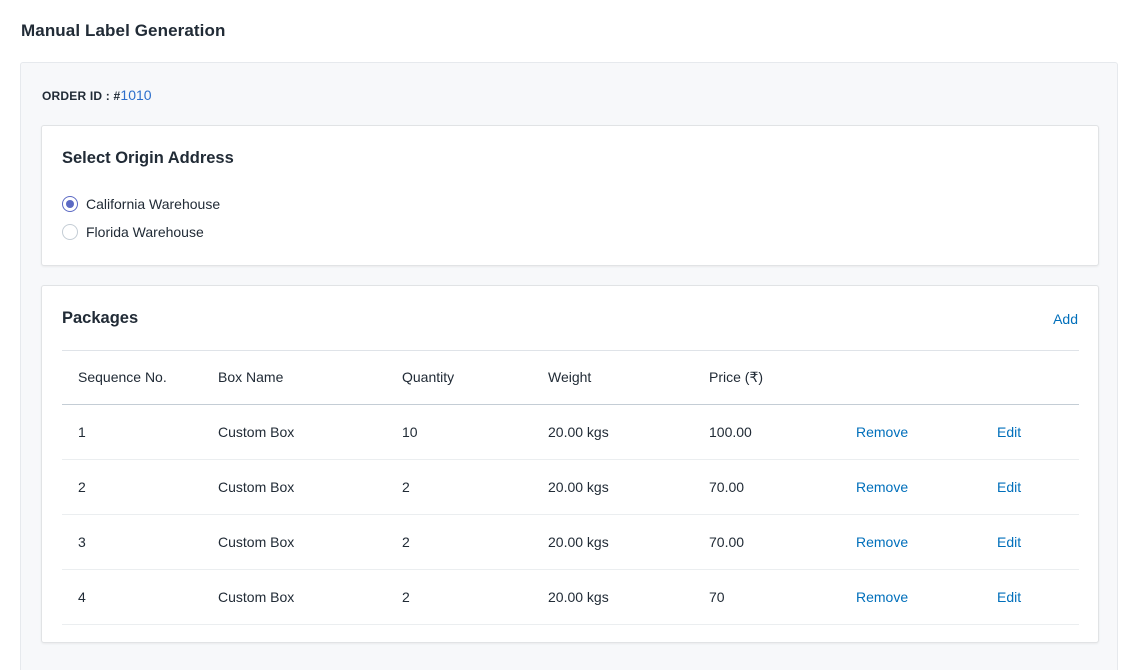 The width and height of the screenshot is (1122, 670). I want to click on column-header-sequence: Sequence No., so click(132, 378).